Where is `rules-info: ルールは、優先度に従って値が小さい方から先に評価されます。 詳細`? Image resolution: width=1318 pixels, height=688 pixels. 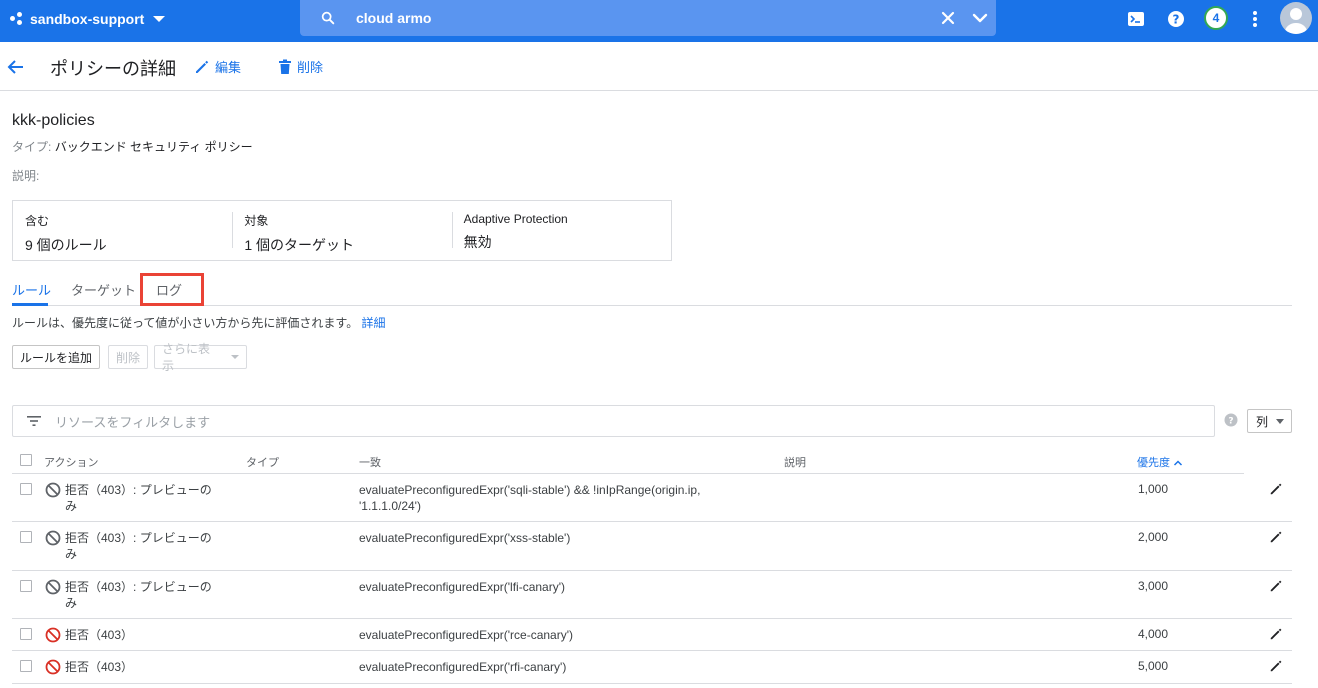
rules-info: ルールは、優先度に従って値が小さい方から先に評価されます。 詳細 is located at coordinates (199, 322).